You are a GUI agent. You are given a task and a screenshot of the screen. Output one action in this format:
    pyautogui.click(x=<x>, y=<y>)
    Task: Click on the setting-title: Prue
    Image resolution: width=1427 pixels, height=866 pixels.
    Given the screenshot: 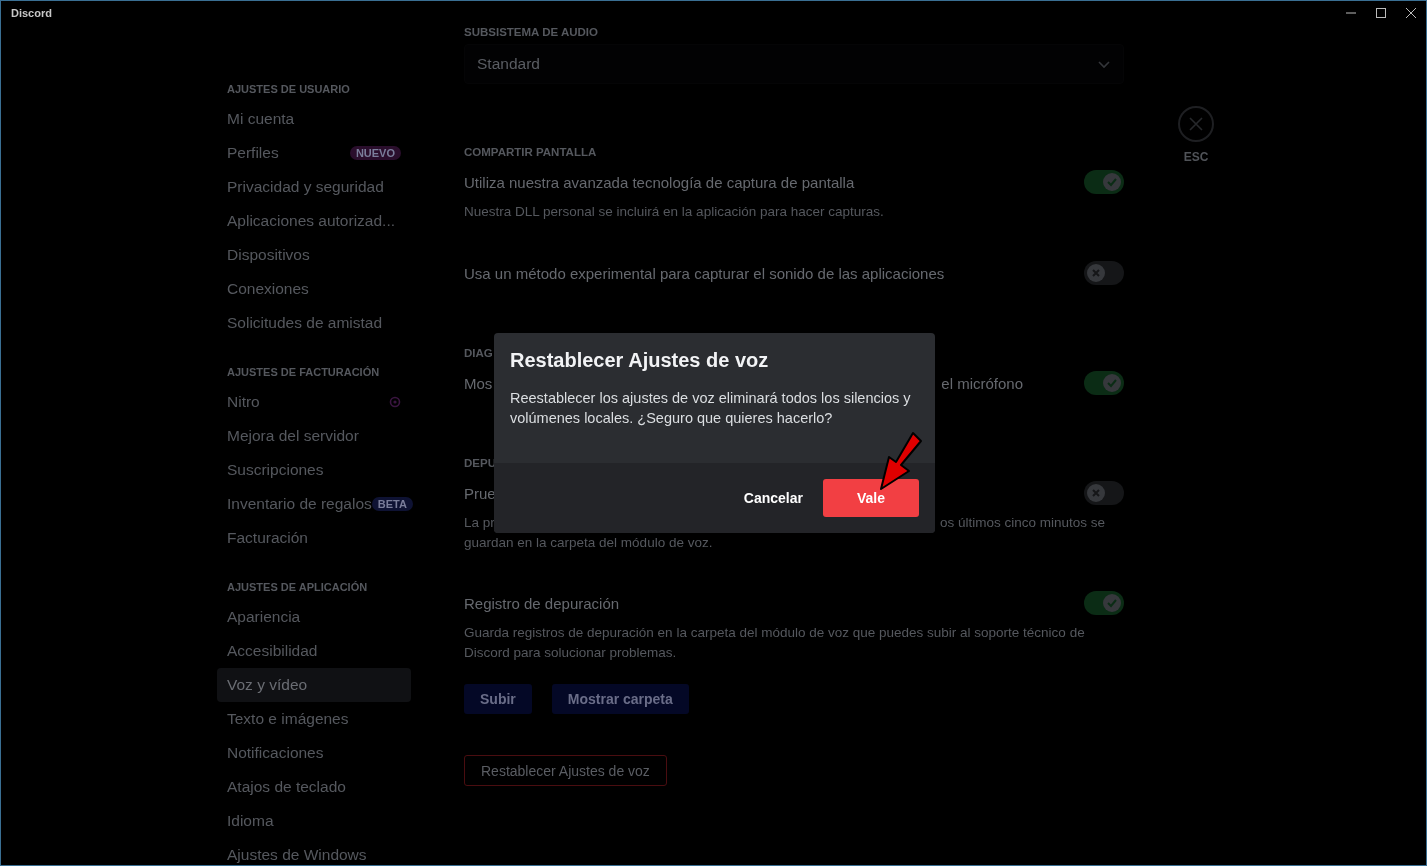 What is the action you would take?
    pyautogui.click(x=480, y=493)
    